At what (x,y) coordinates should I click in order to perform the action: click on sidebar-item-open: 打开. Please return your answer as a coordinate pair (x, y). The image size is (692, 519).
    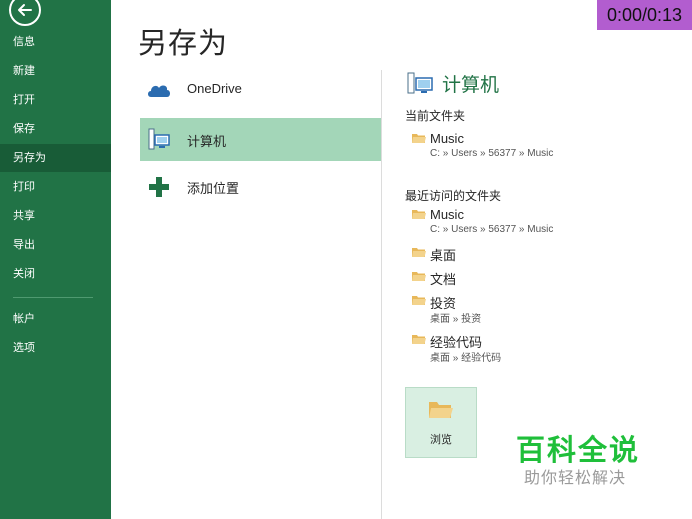
    Looking at the image, I should click on (55, 100).